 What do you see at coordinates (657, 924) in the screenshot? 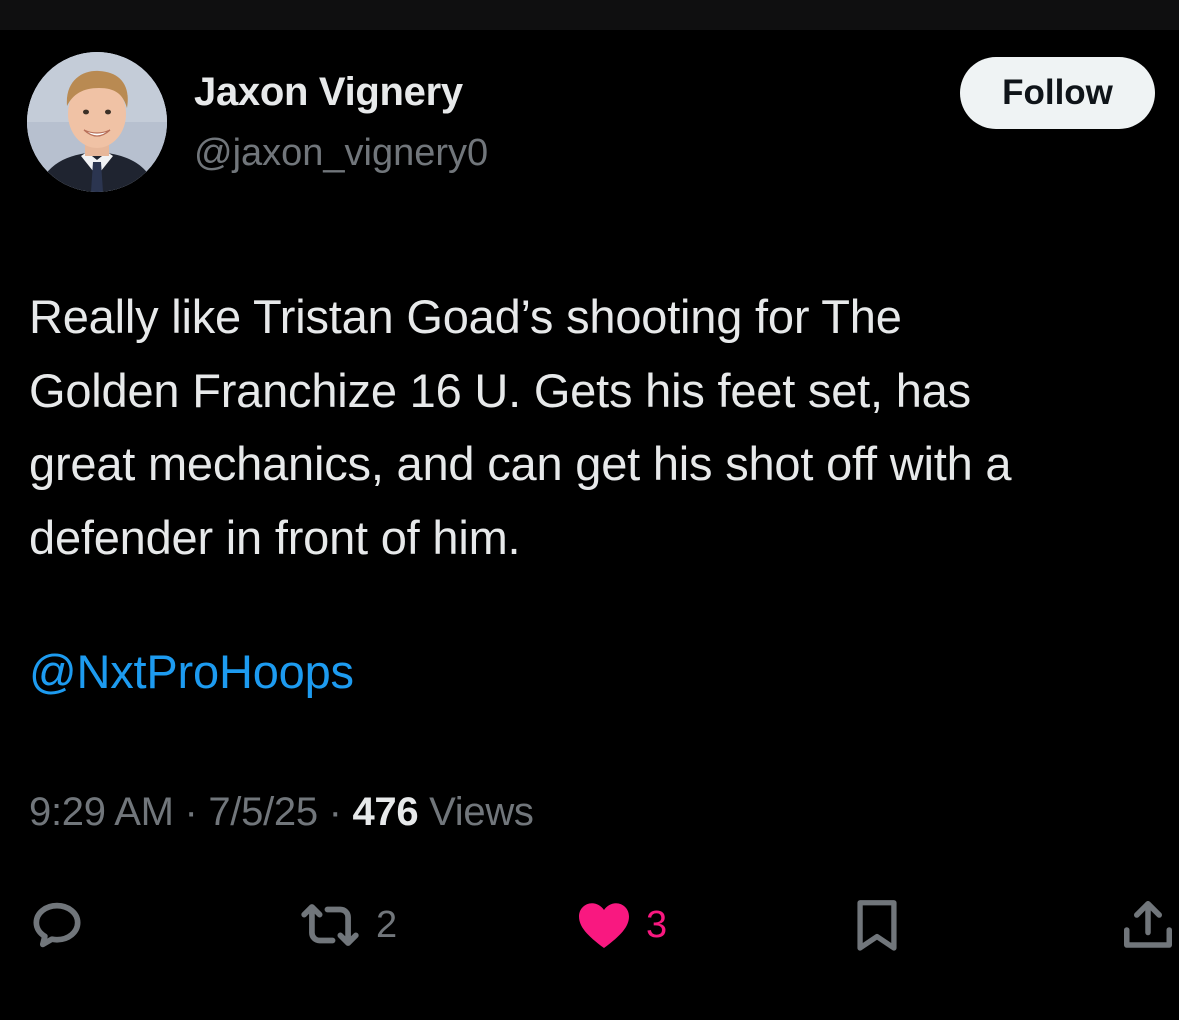
I see `like-count: 3` at bounding box center [657, 924].